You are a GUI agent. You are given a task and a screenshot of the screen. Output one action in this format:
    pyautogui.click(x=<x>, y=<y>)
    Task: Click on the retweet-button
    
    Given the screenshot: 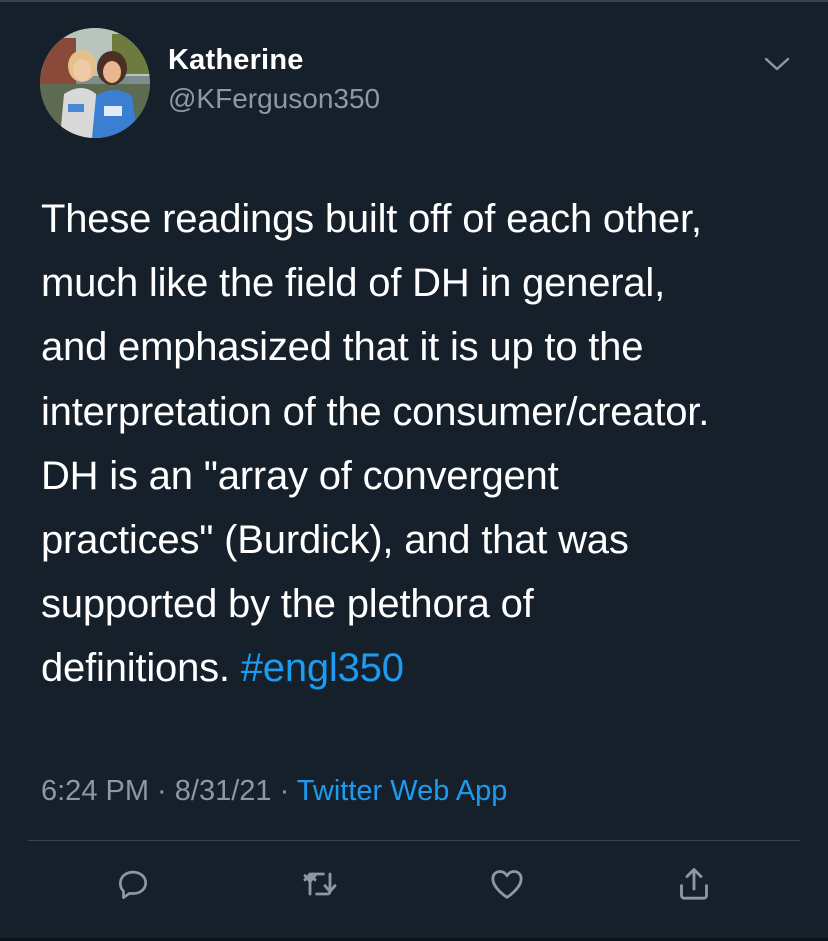 What is the action you would take?
    pyautogui.click(x=320, y=884)
    